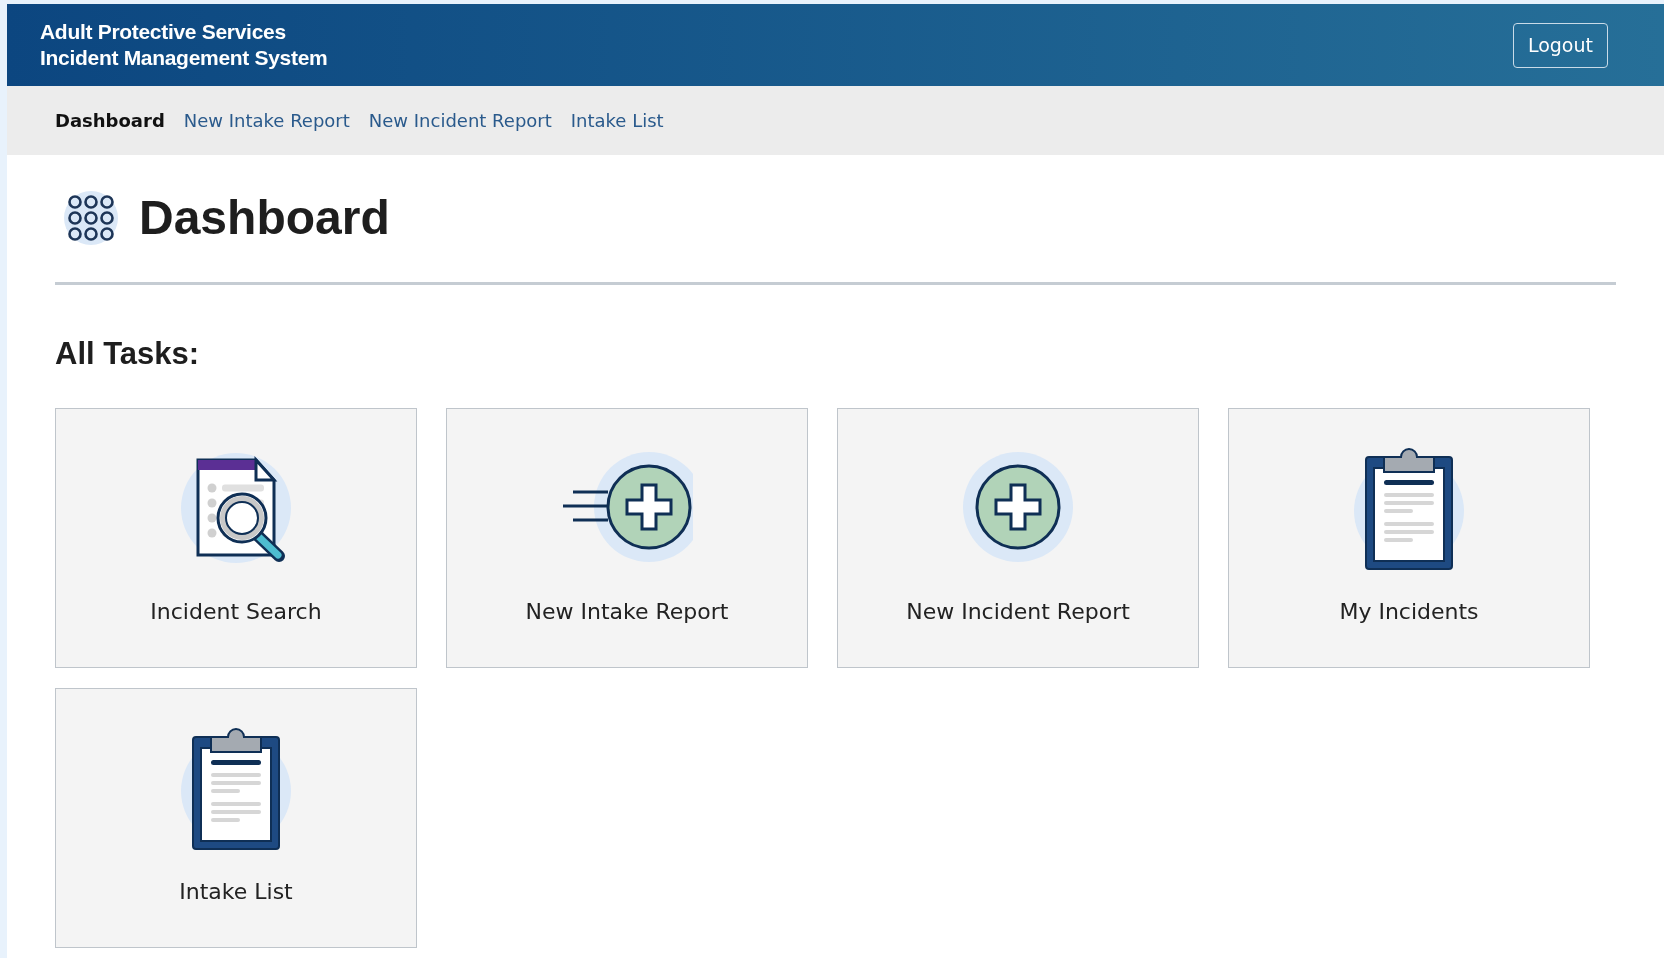  Describe the element at coordinates (1560, 45) in the screenshot. I see `logout-button: Logout` at that location.